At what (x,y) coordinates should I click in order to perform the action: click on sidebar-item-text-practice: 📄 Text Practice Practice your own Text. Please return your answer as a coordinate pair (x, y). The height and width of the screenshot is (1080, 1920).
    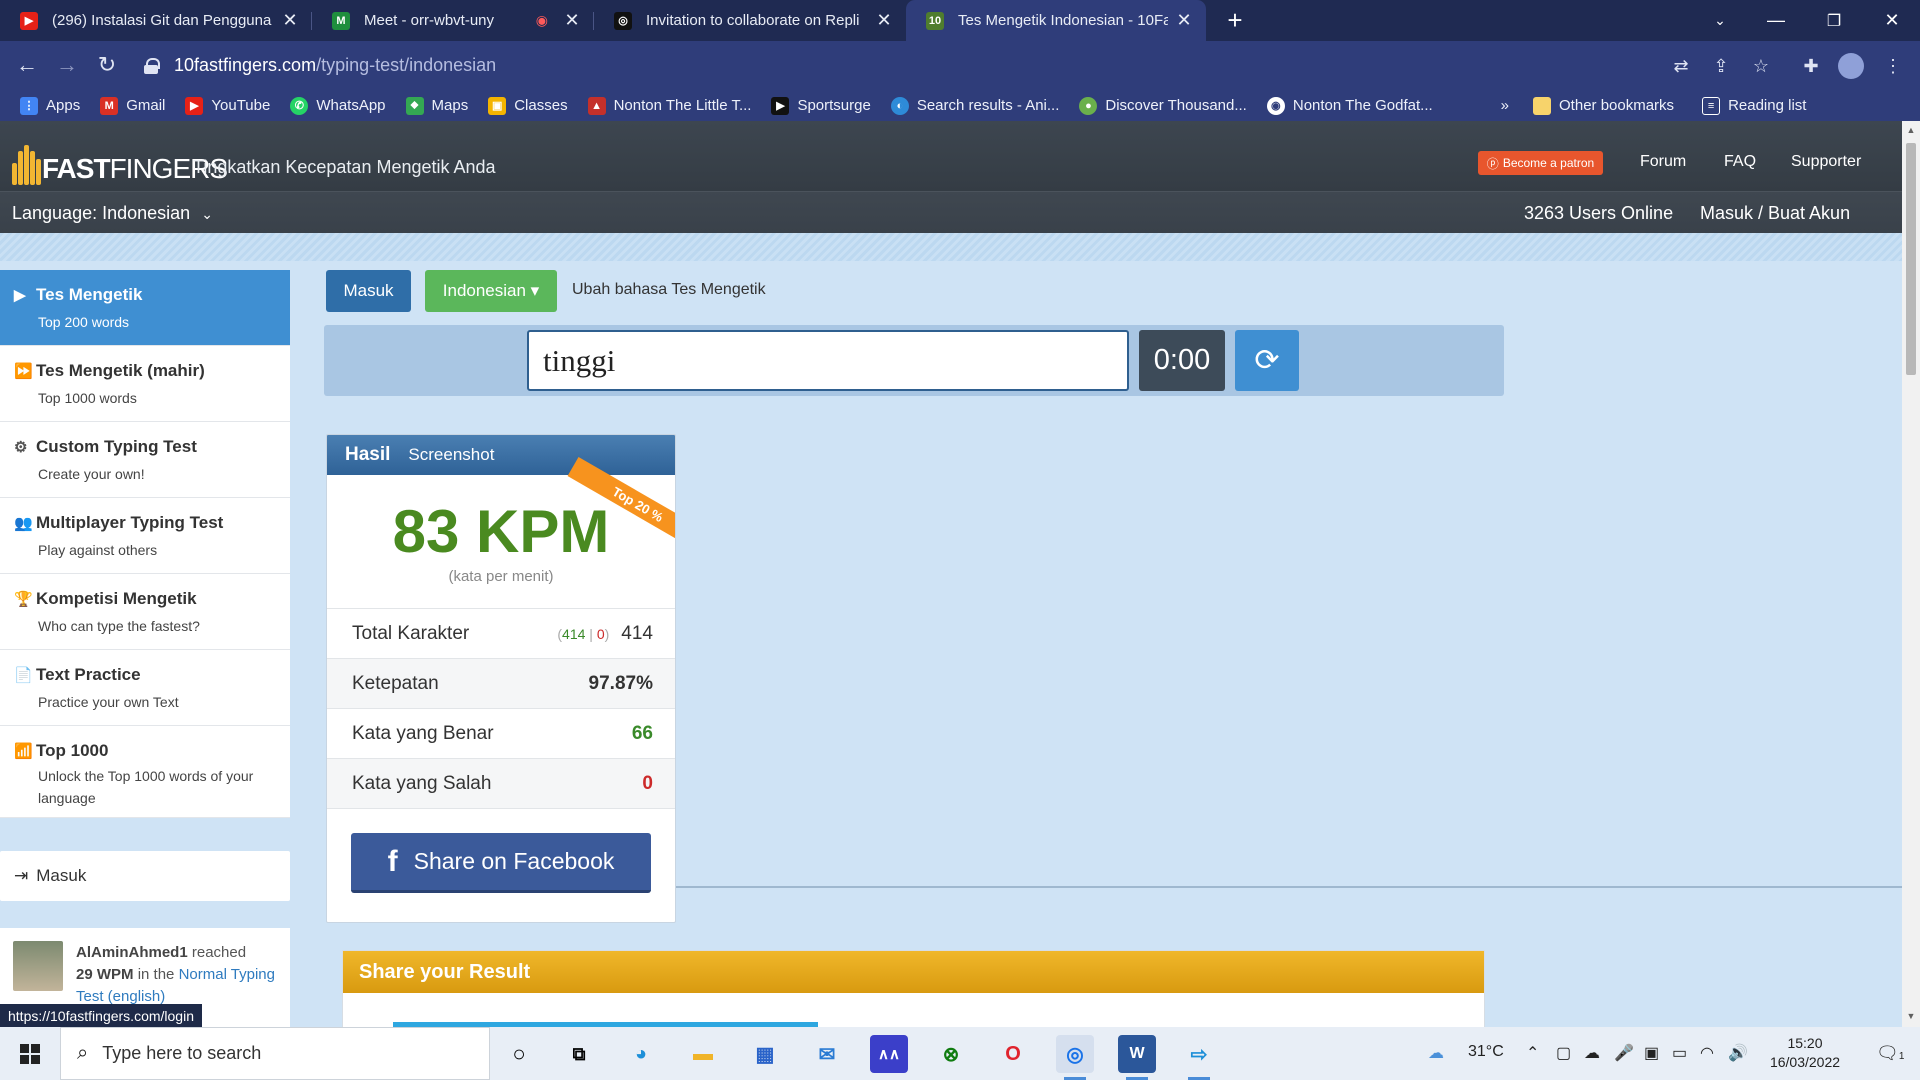
    Looking at the image, I should click on (145, 688).